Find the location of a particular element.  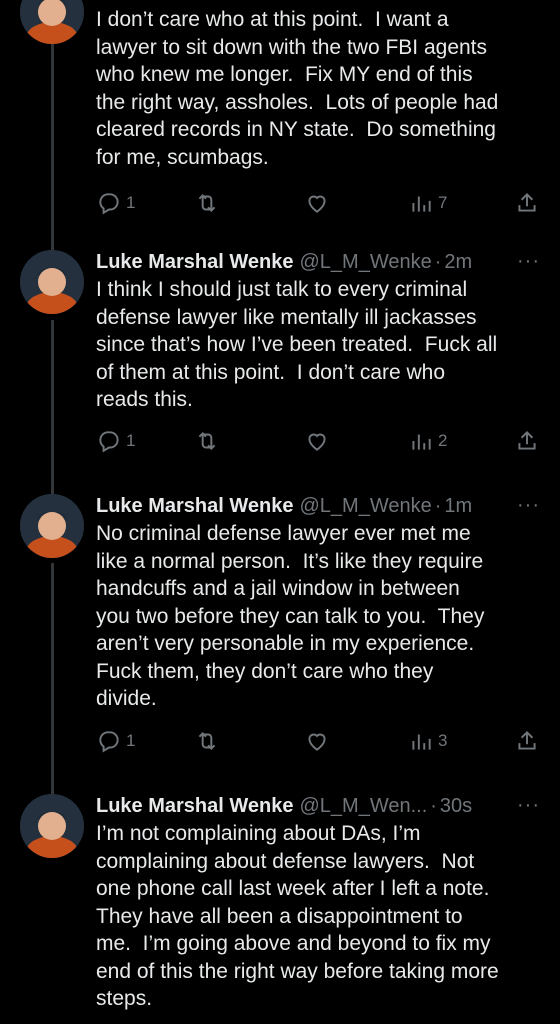

views-count: 2 is located at coordinates (443, 440).